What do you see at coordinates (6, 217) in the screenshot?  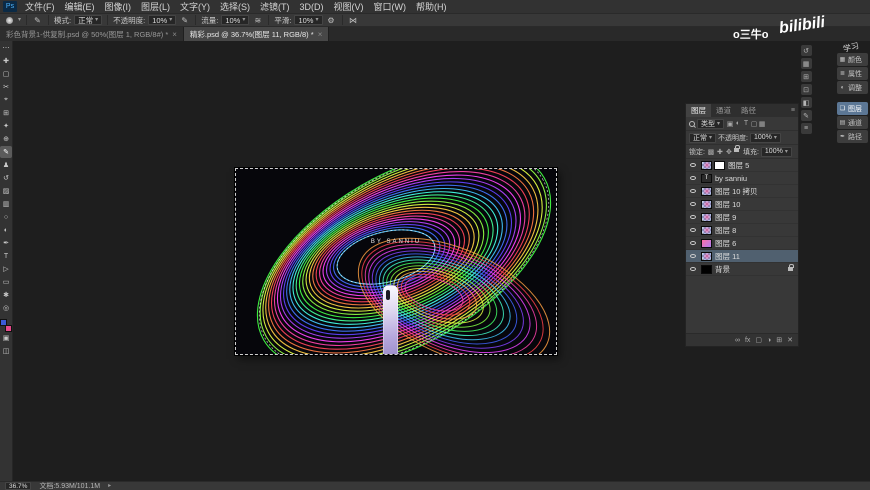 I see `blur-tool: ○` at bounding box center [6, 217].